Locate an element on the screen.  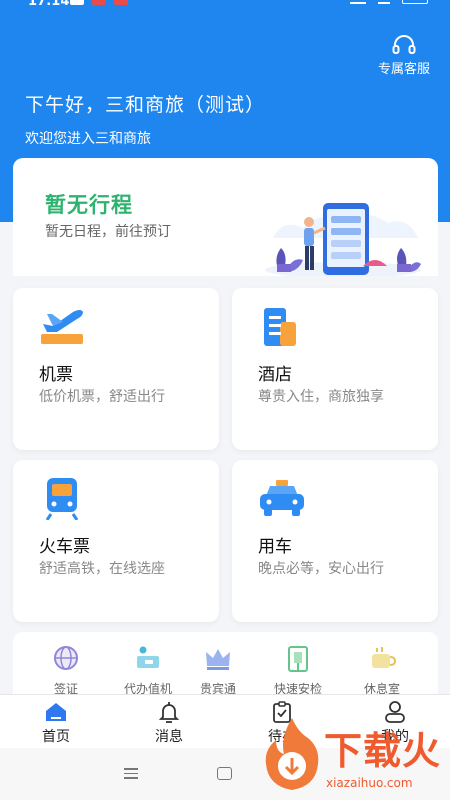
trip-title: 暂无行程 is located at coordinates (89, 205).